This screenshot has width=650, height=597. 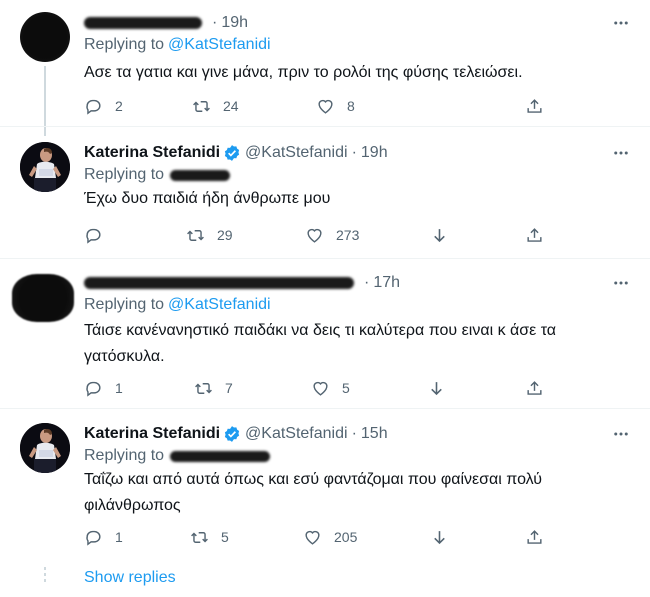 What do you see at coordinates (209, 235) in the screenshot?
I see `retweet-button: 29` at bounding box center [209, 235].